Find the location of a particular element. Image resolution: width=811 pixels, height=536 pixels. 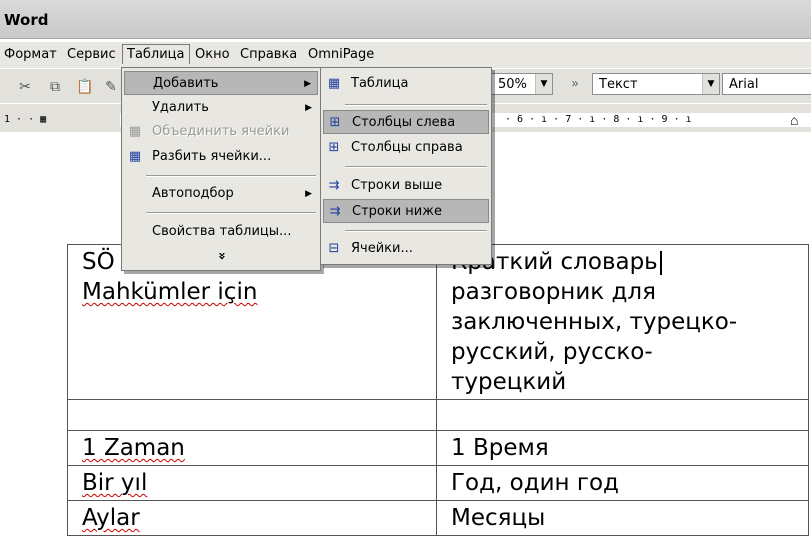

menu-item-insert: Добавить ▶ is located at coordinates (221, 83).